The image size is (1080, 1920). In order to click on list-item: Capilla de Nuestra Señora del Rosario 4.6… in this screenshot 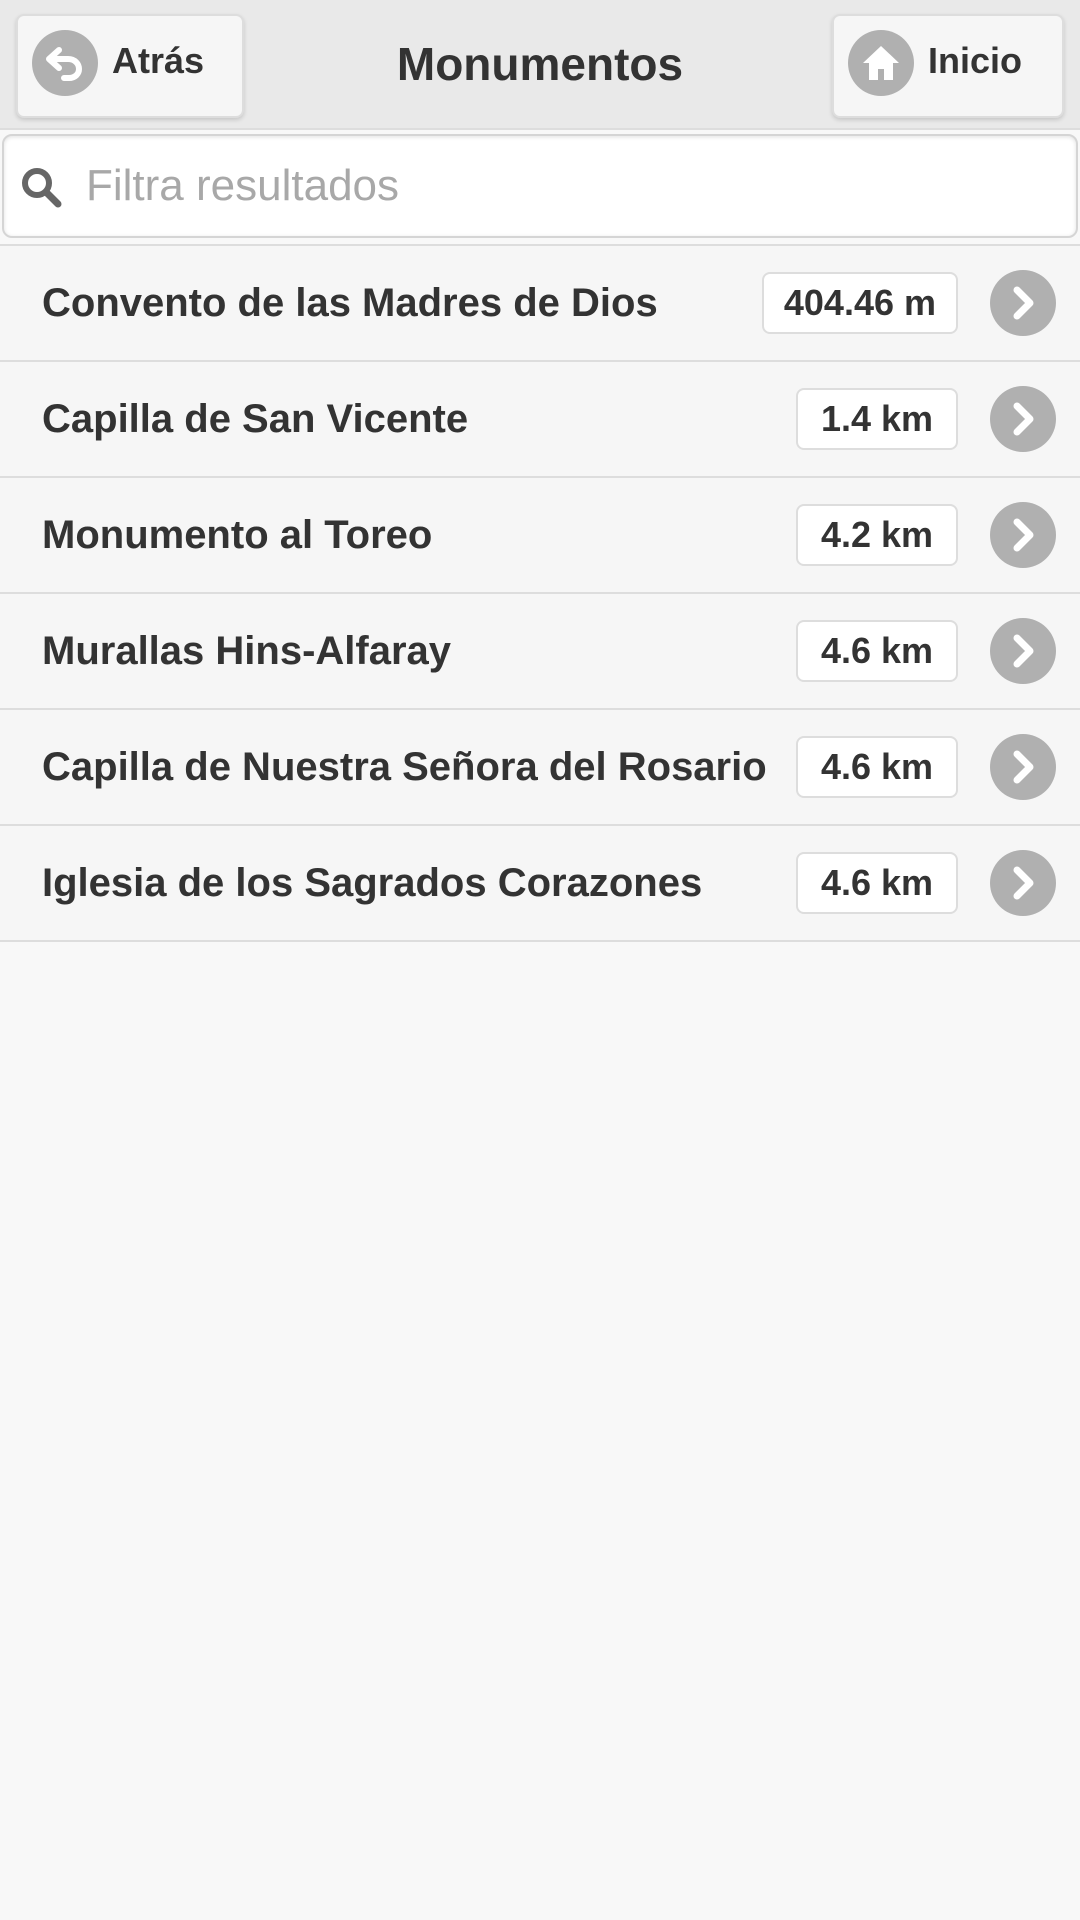, I will do `click(540, 768)`.